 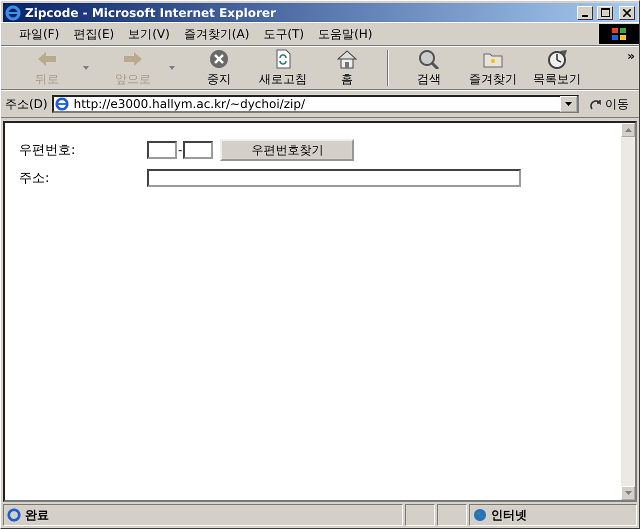 I want to click on scroll-up-button, so click(x=628, y=130).